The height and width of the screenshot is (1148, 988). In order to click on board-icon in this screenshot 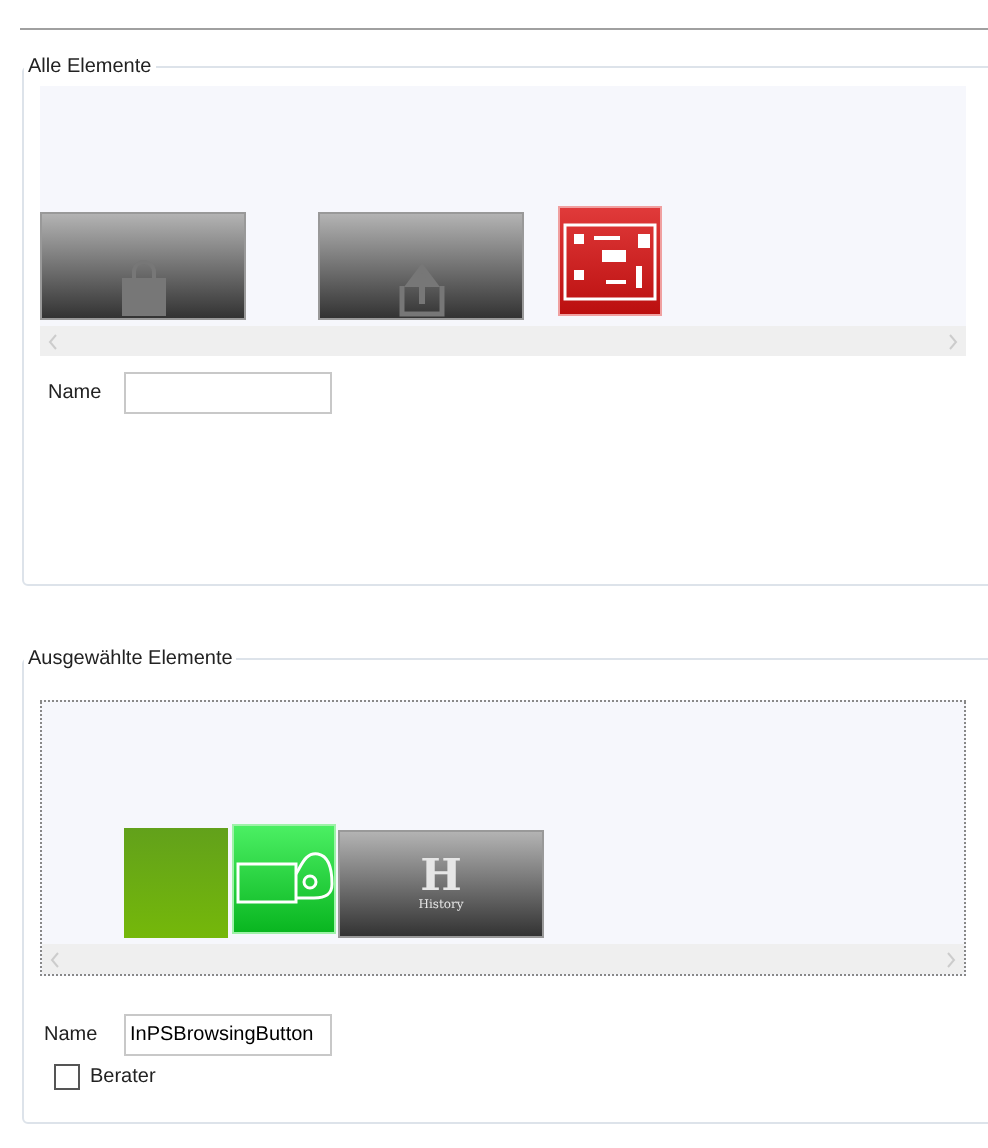, I will do `click(610, 261)`.